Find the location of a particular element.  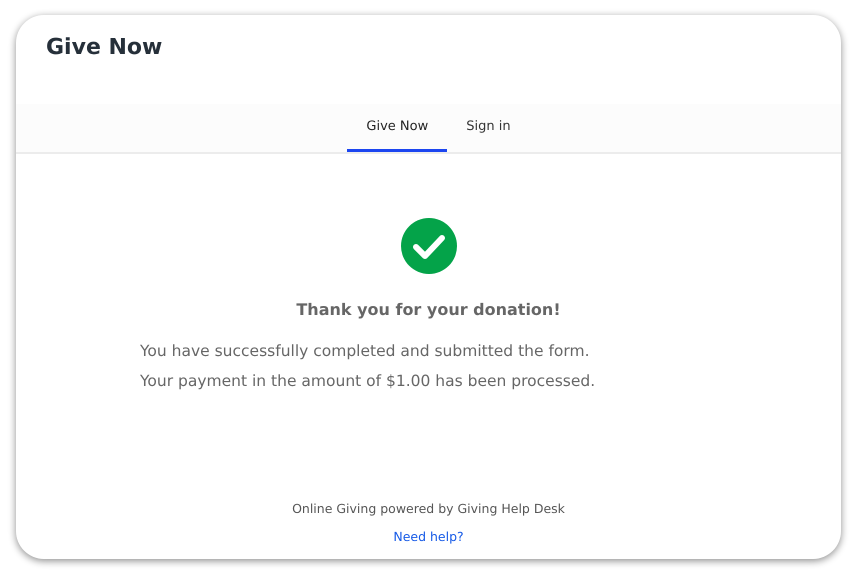

footer-text: Online Giving powered by Giving Help Desk is located at coordinates (428, 508).